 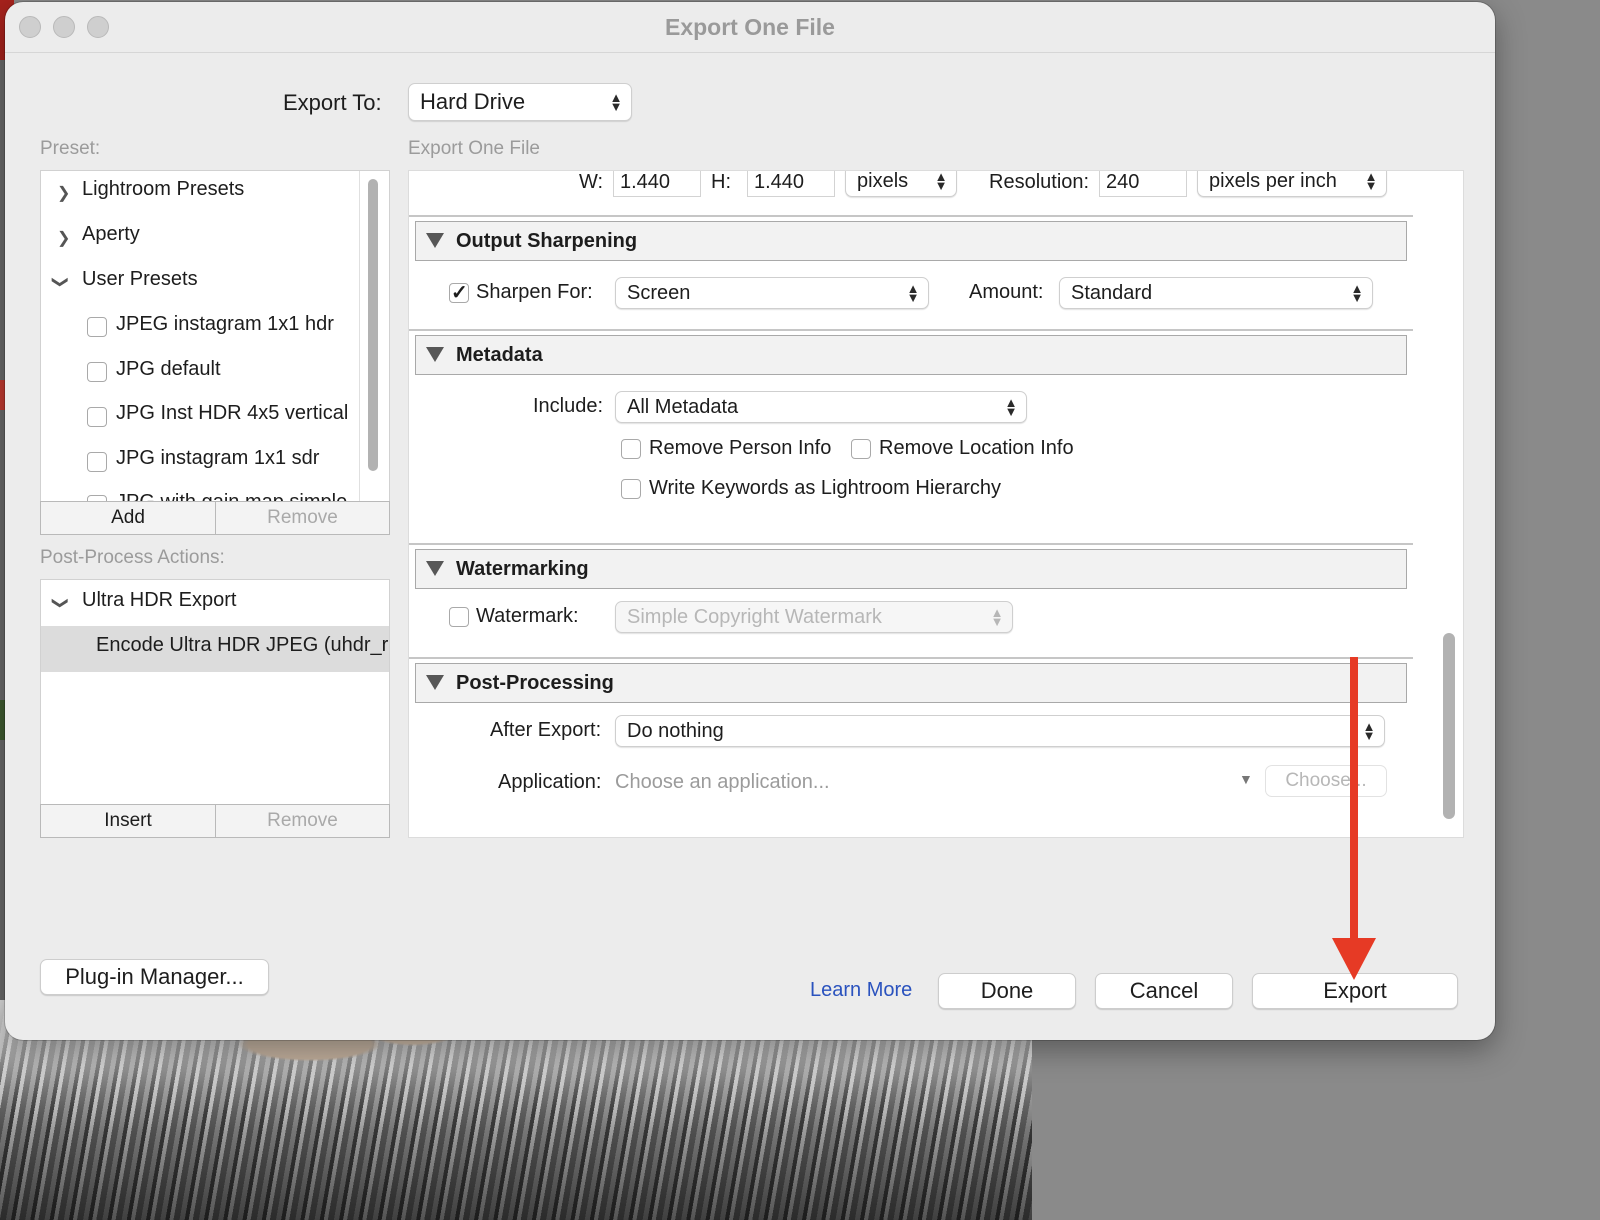 I want to click on output-sharpening-header: Output Sharpening, so click(x=911, y=241).